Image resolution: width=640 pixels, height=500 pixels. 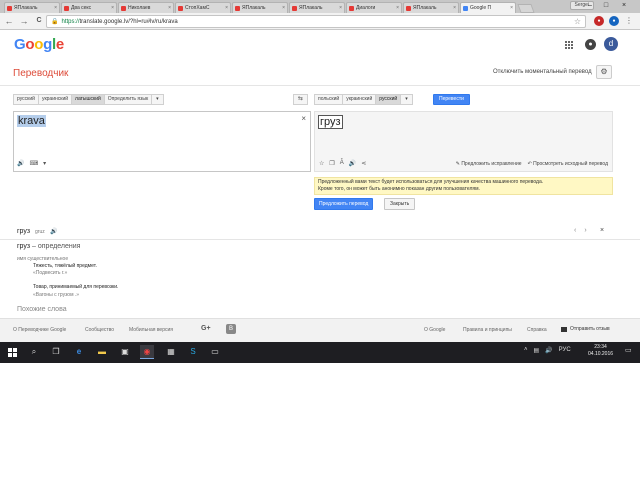 I want to click on keyboard-icon: ⌨, so click(x=33, y=163).